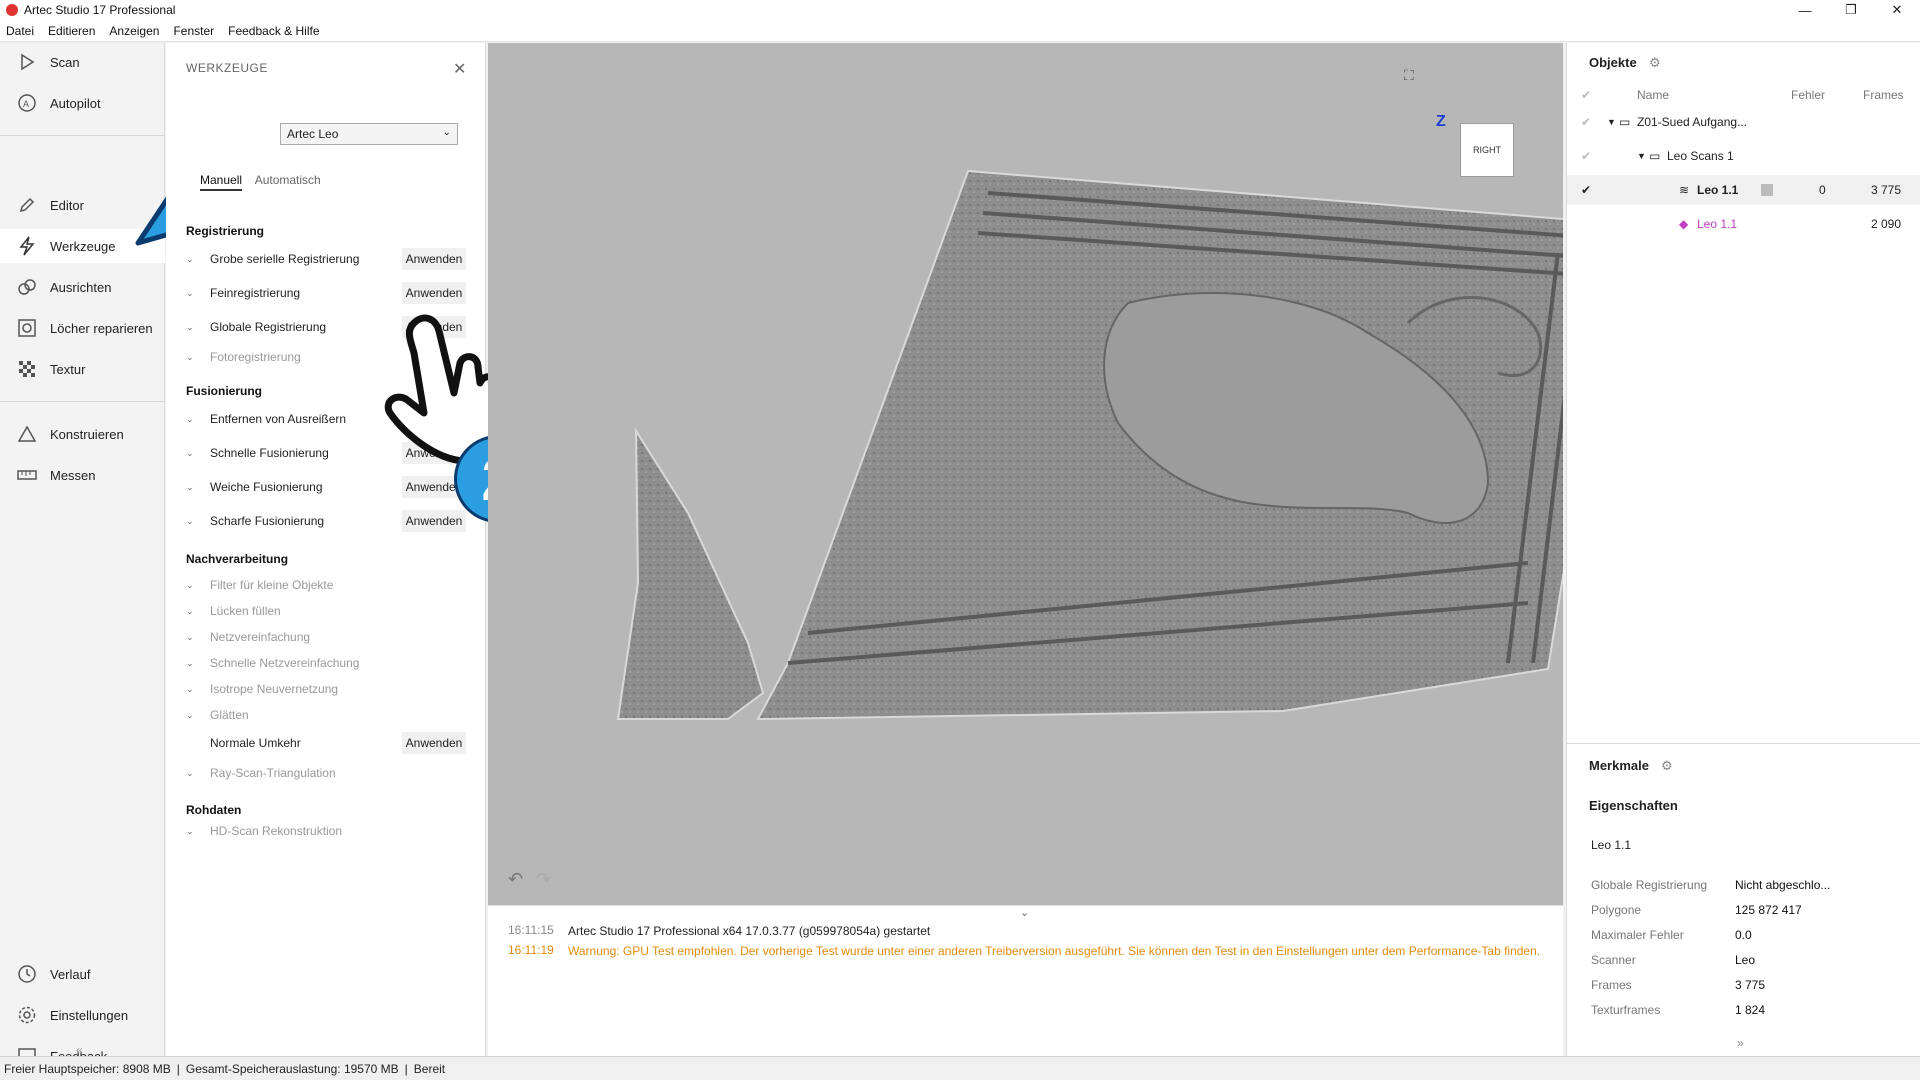 Image resolution: width=1920 pixels, height=1080 pixels. I want to click on folder-icon: ▭, so click(1625, 122).